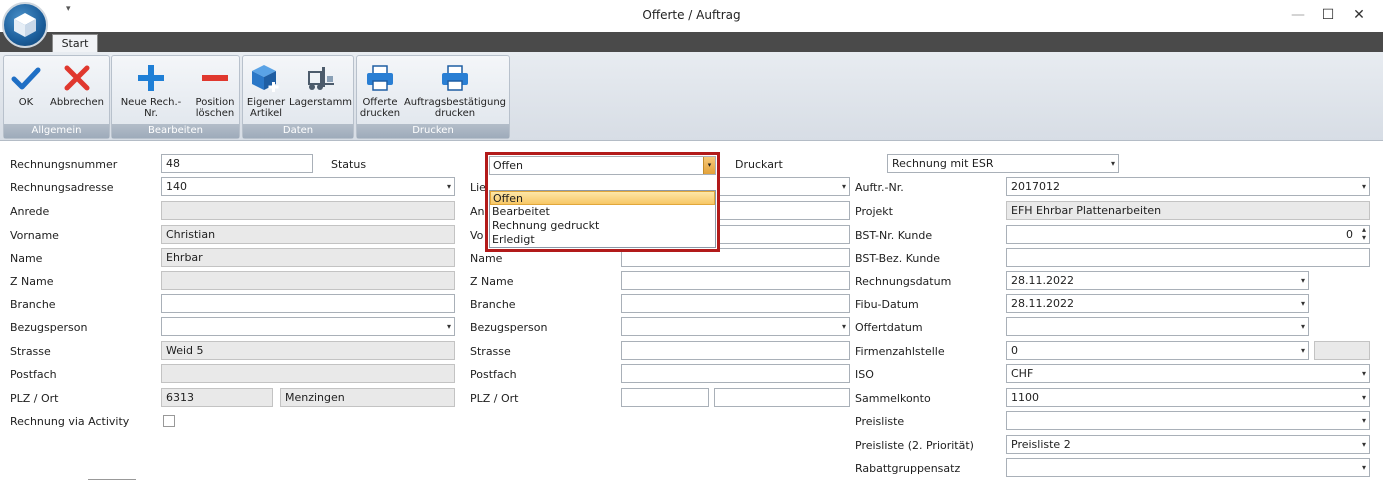  I want to click on sammelkonto-select: 1100 ▾, so click(1188, 397).